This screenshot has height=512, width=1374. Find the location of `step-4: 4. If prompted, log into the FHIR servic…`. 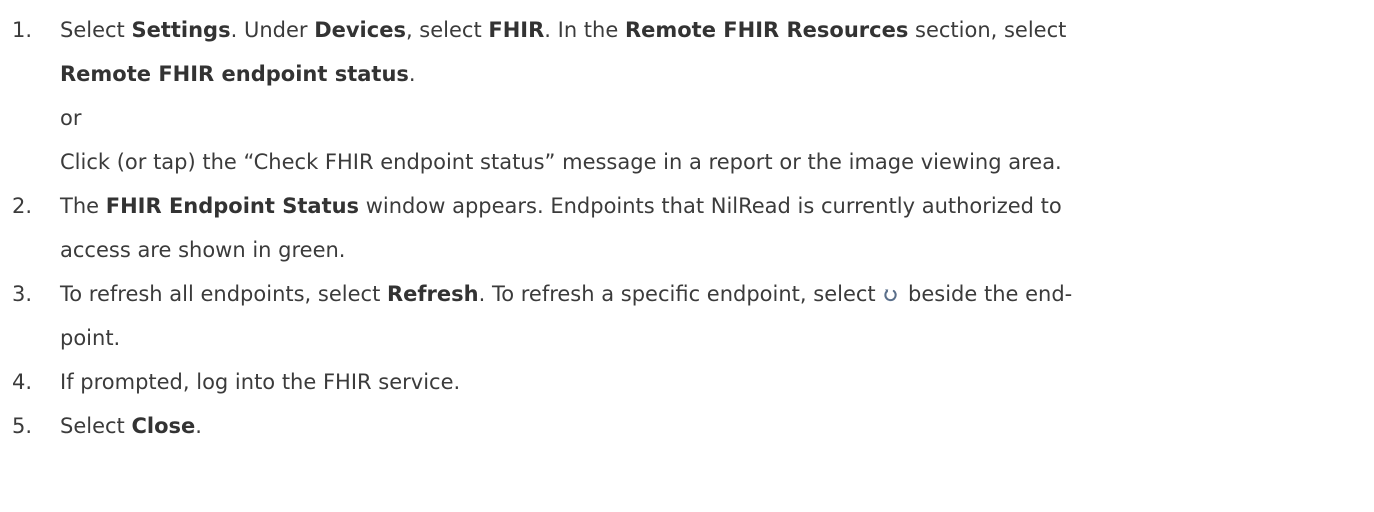

step-4: 4. If prompted, log into the FHIR servic… is located at coordinates (687, 382).